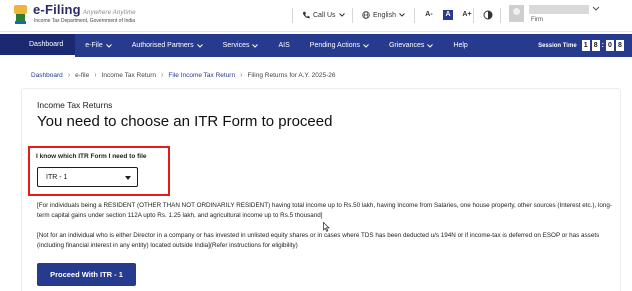 This screenshot has width=632, height=291. What do you see at coordinates (162, 45) in the screenshot?
I see `nav-label: Authorised Partners` at bounding box center [162, 45].